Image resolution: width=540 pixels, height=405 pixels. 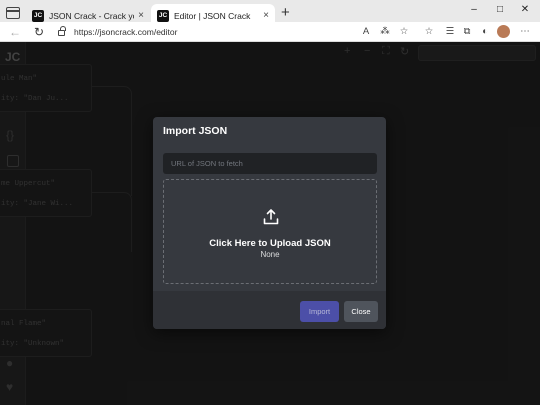 I want to click on window-close-button: ✕, so click(x=525, y=9).